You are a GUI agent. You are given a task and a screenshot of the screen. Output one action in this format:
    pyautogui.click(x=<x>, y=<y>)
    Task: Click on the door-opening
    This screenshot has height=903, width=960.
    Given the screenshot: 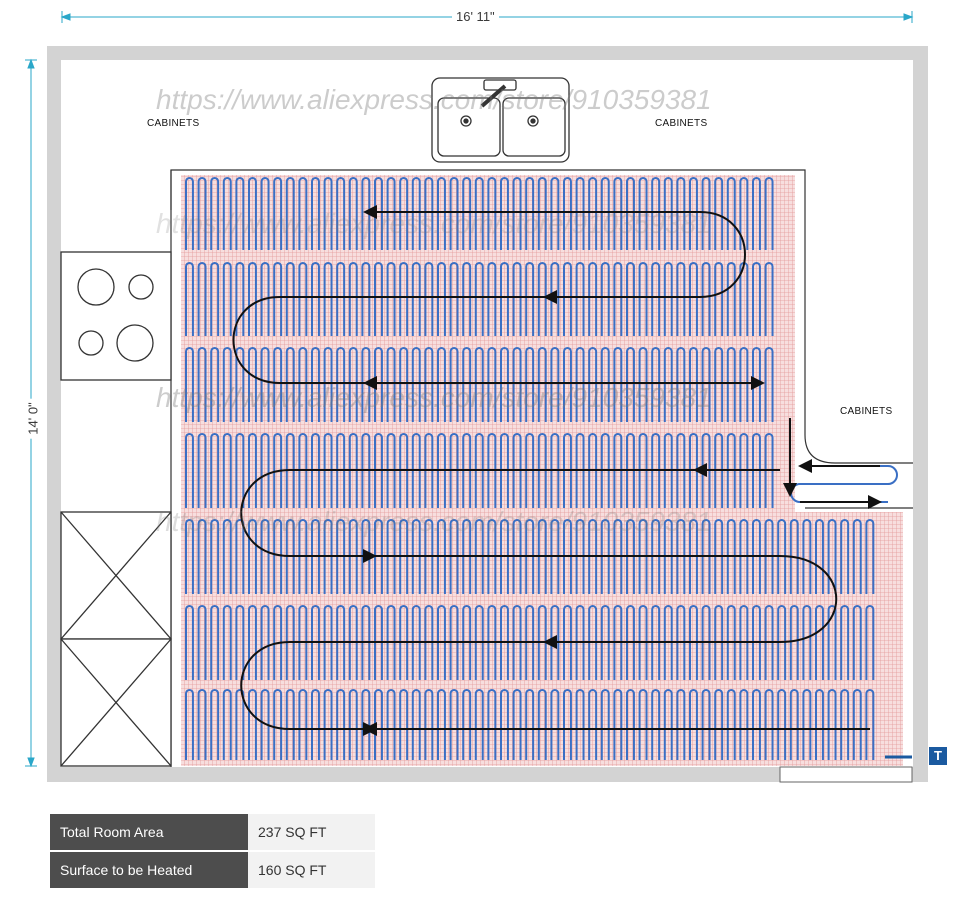 What is the action you would take?
    pyautogui.click(x=846, y=774)
    